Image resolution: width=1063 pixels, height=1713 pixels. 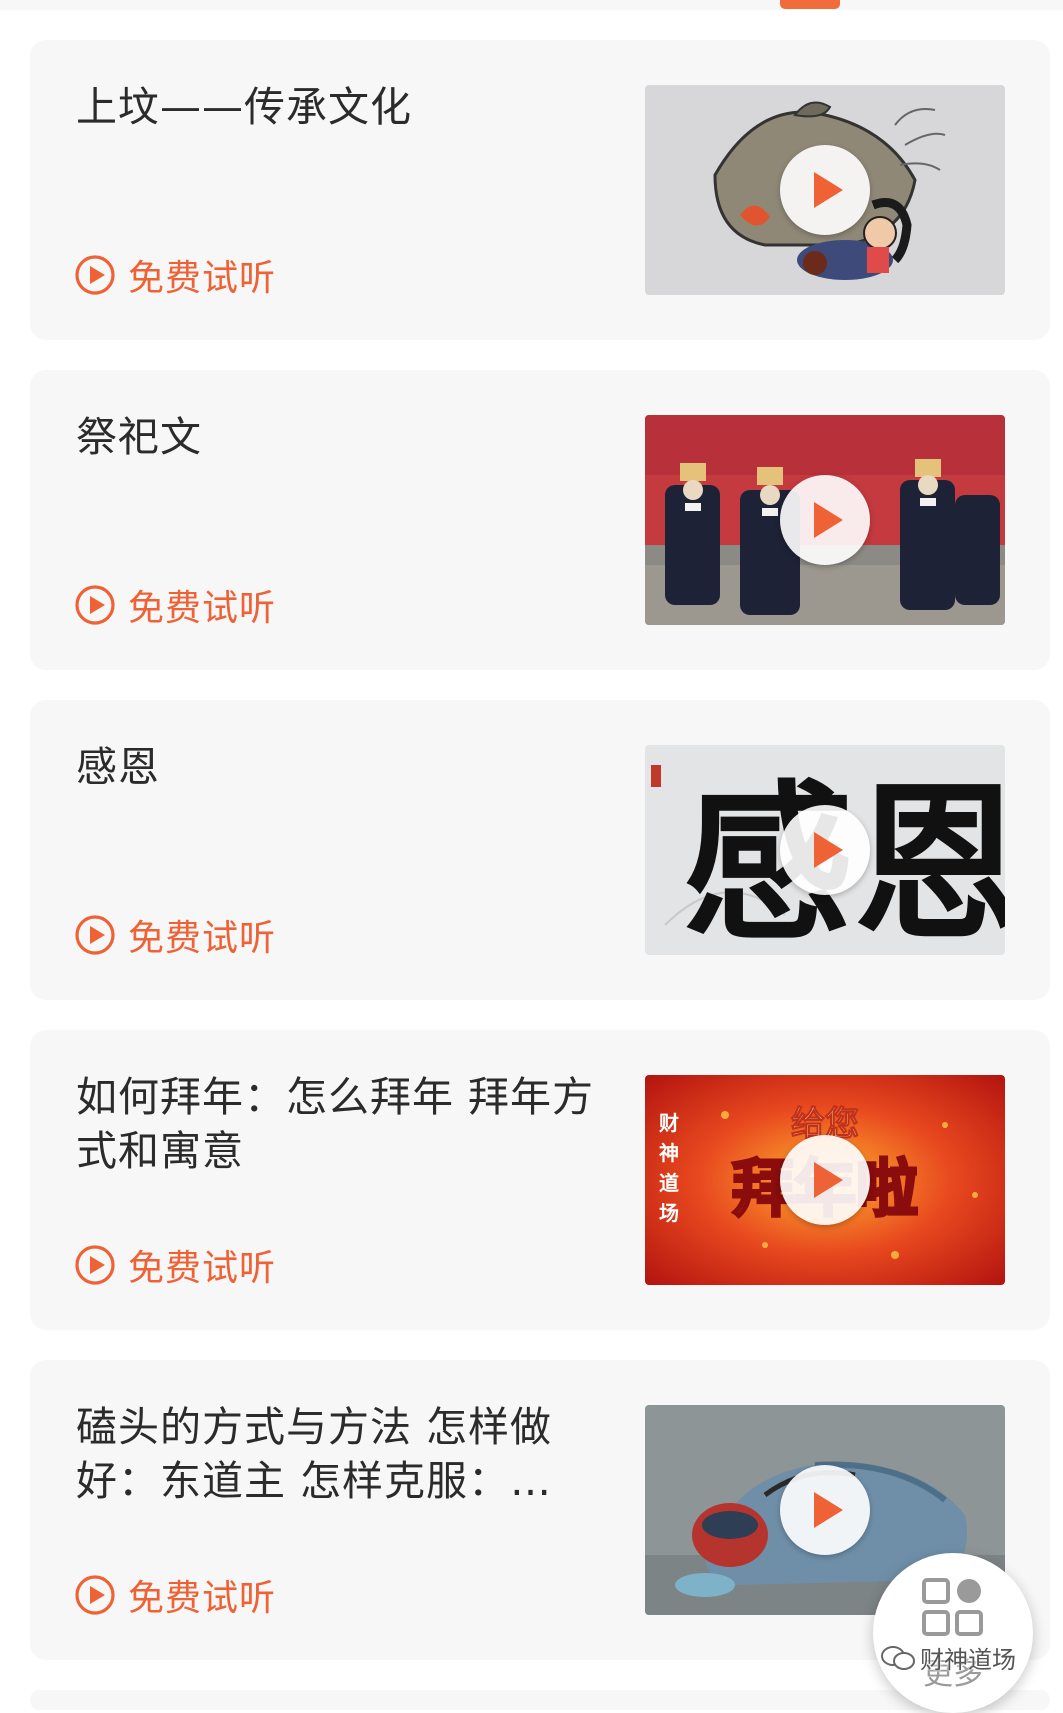 What do you see at coordinates (335, 1124) in the screenshot?
I see `course-title: 如何拜年：怎么拜年 拜年方式和寓意` at bounding box center [335, 1124].